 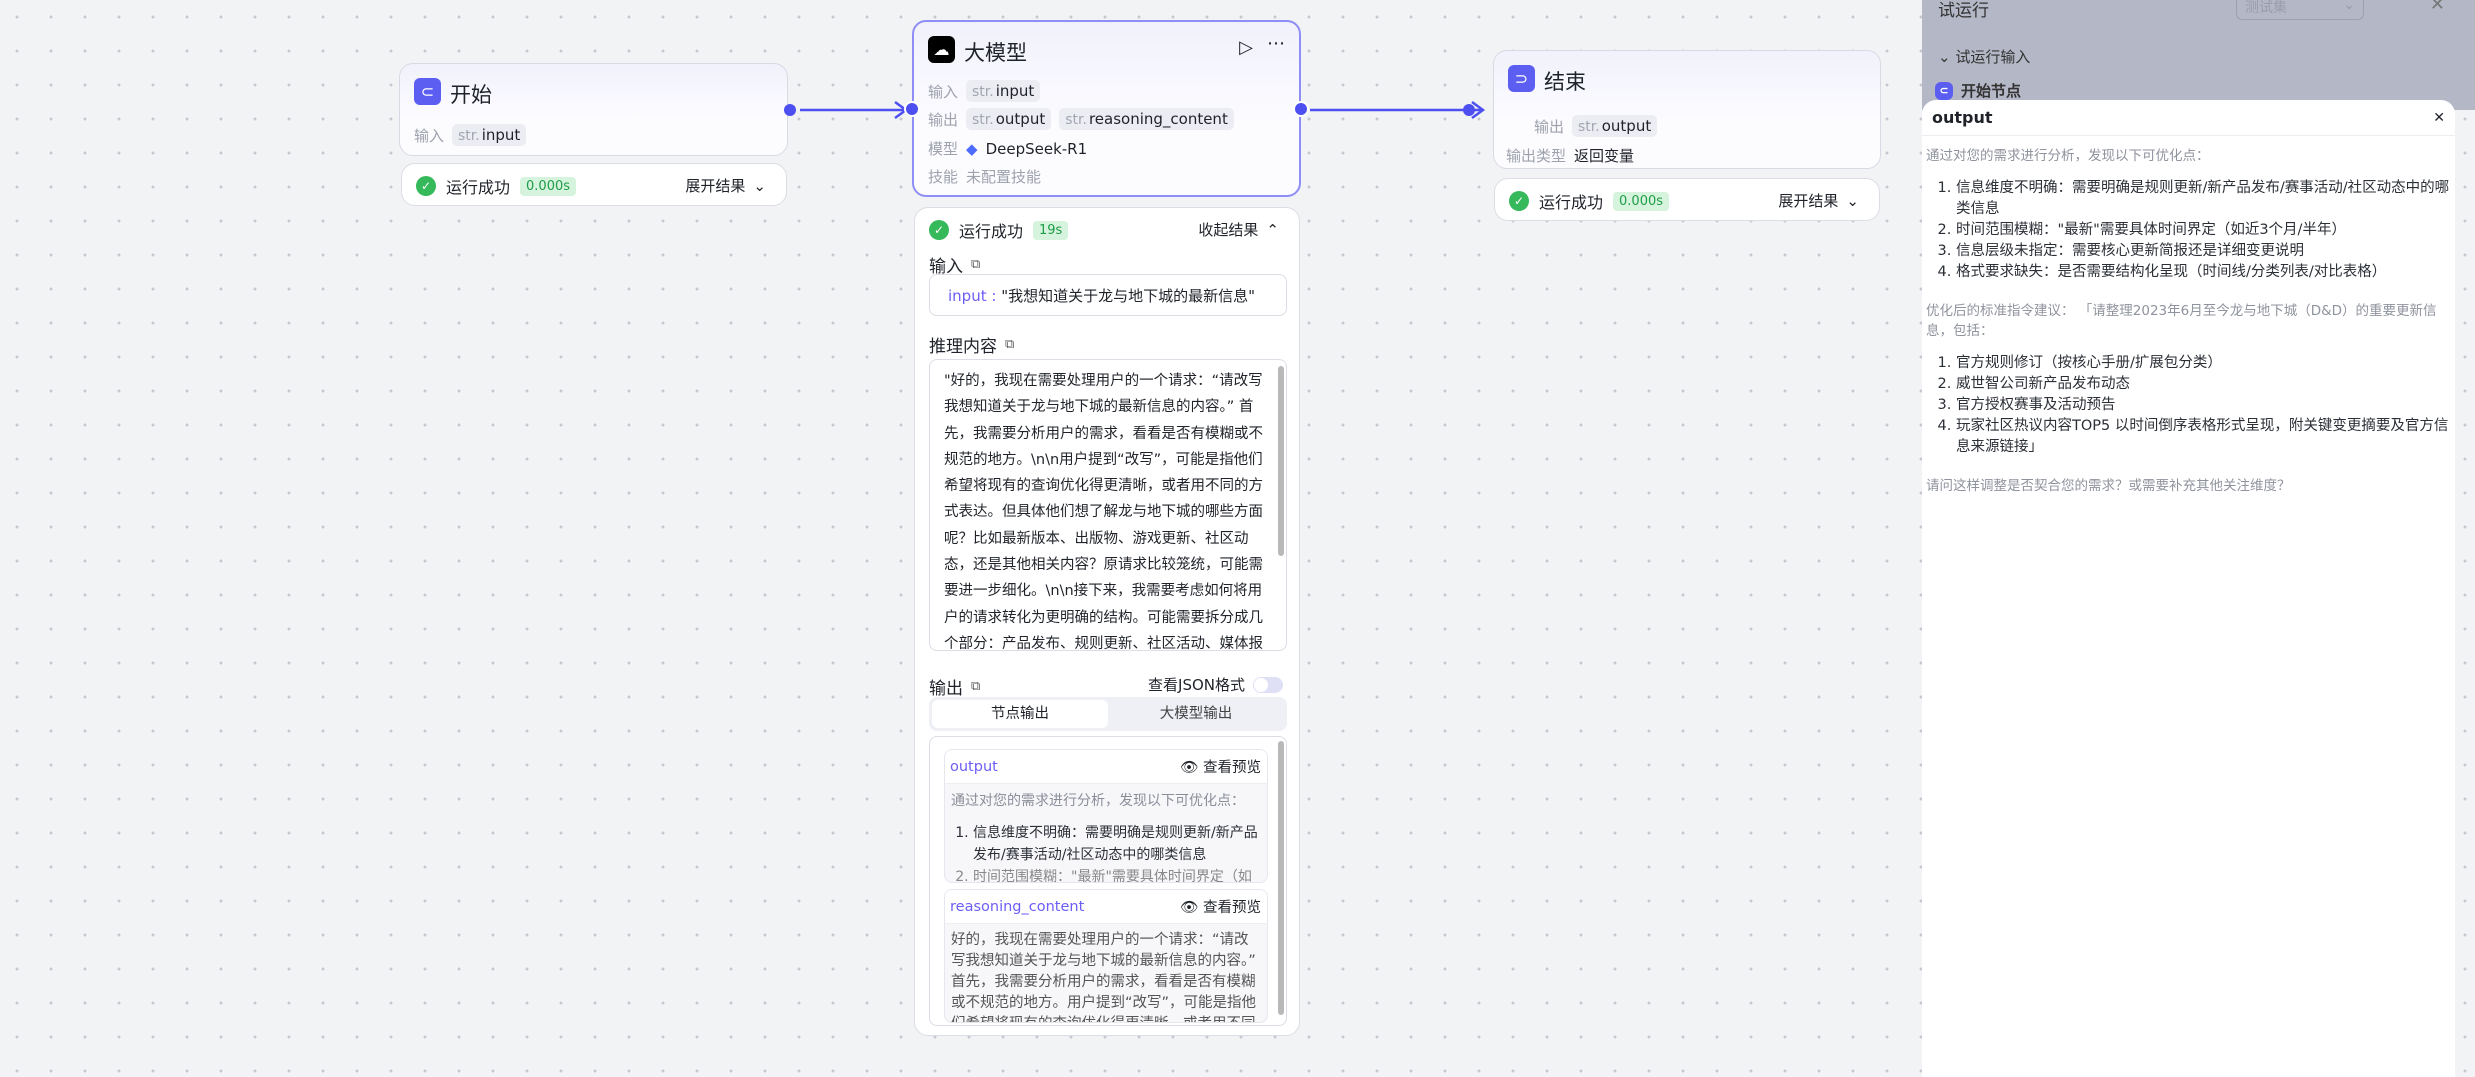 I want to click on llm-icon: ☁, so click(x=941, y=49).